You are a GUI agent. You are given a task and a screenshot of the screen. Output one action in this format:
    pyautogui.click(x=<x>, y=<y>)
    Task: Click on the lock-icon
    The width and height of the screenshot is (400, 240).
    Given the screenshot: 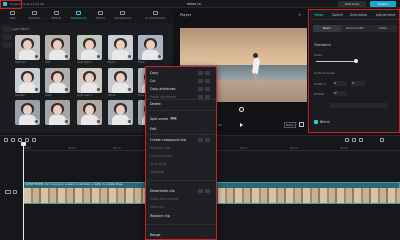 What is the action you would take?
    pyautogui.click(x=15, y=192)
    